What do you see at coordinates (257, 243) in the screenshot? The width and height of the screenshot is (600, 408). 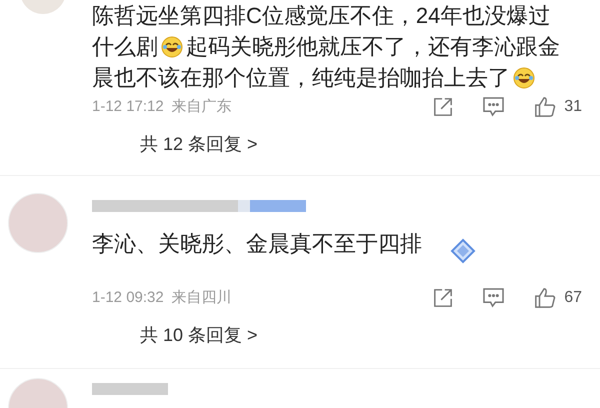 I see `comment-text: 李沁、关晓彤、金晨真不至于四排` at bounding box center [257, 243].